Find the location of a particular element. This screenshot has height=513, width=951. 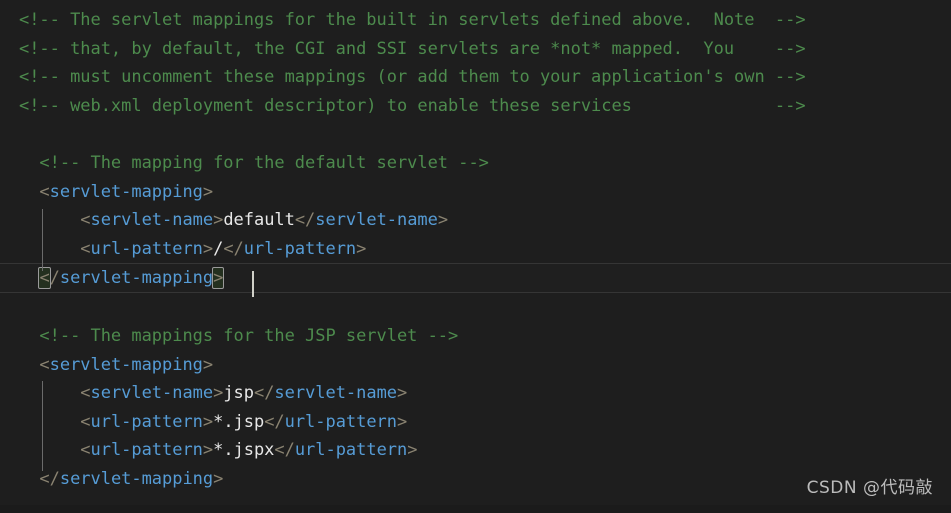

editor-bottom-strip is located at coordinates (475, 509).